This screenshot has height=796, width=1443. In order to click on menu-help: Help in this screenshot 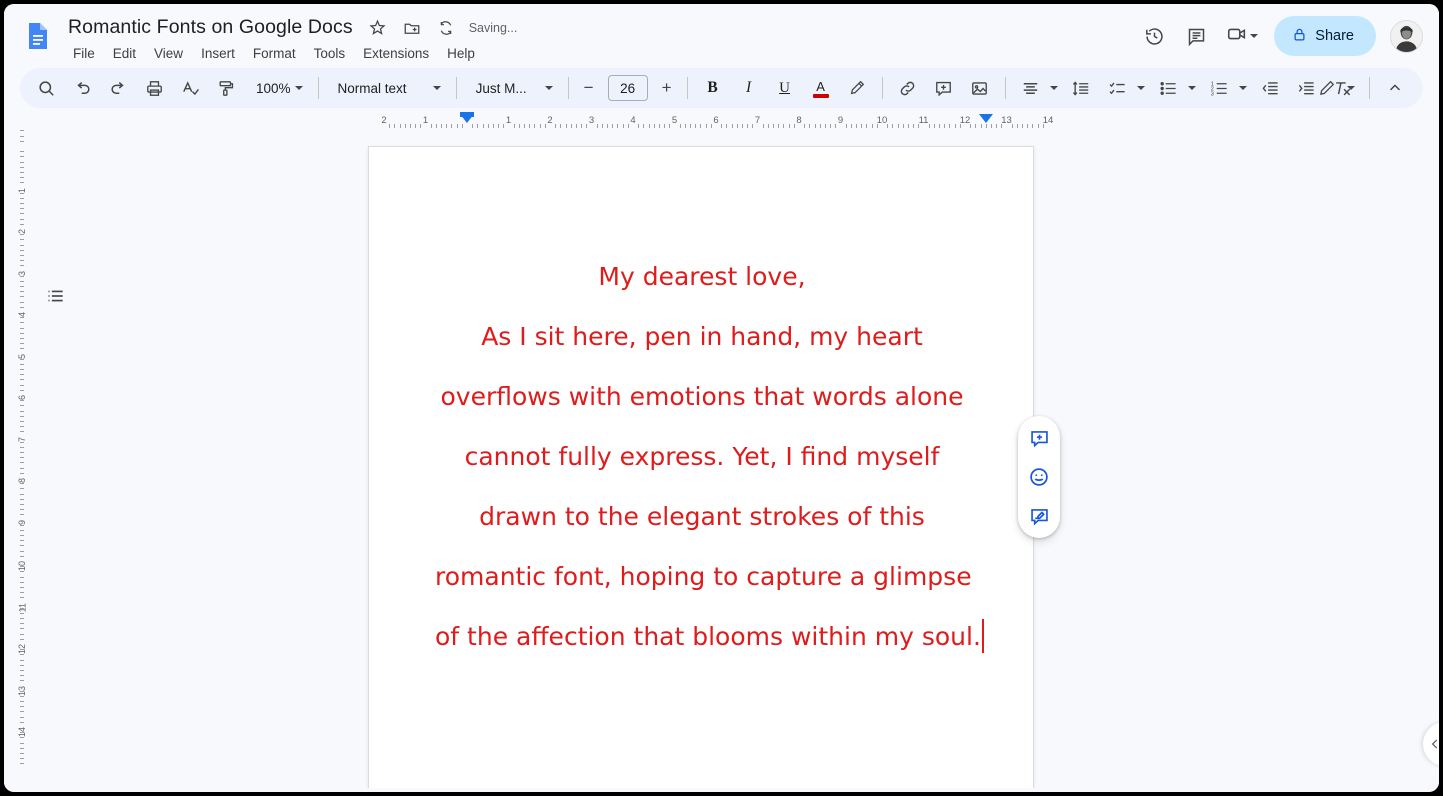, I will do `click(461, 53)`.